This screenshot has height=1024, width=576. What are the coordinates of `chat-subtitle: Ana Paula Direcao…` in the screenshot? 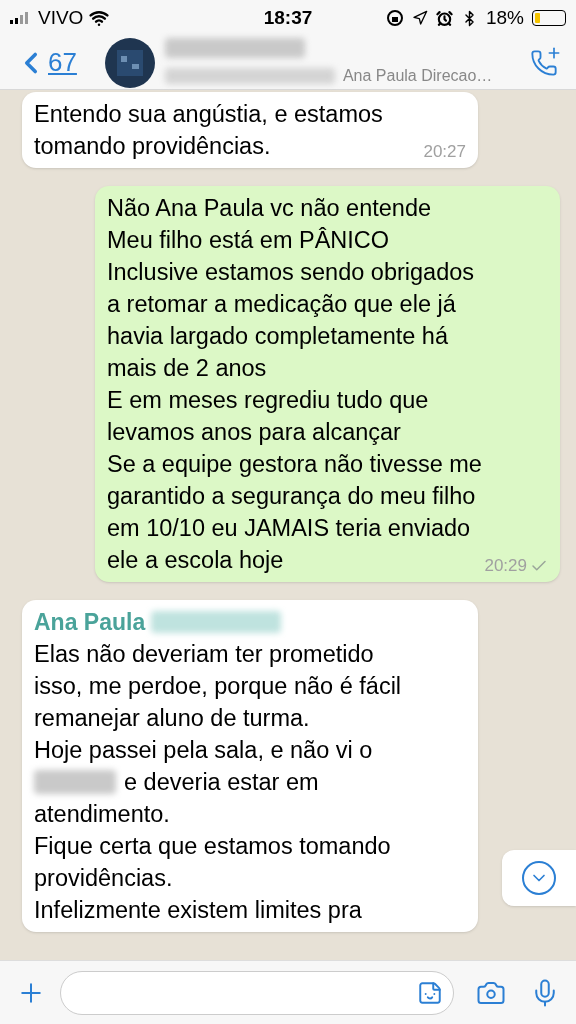 It's located at (417, 75).